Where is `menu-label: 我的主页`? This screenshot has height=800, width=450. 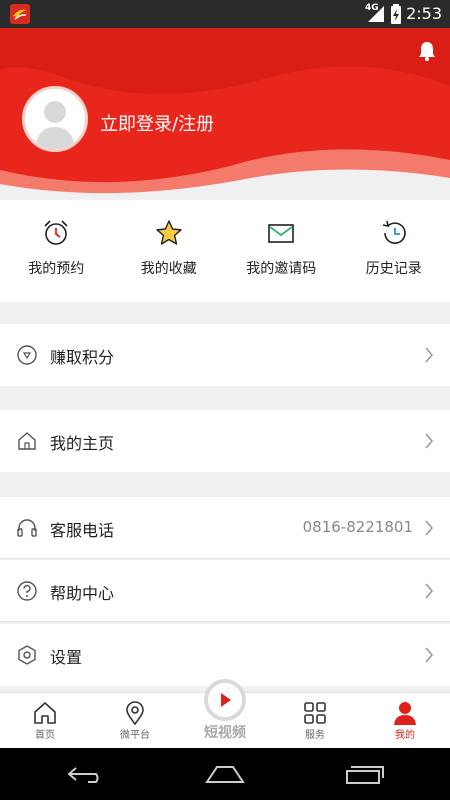 menu-label: 我的主页 is located at coordinates (82, 443).